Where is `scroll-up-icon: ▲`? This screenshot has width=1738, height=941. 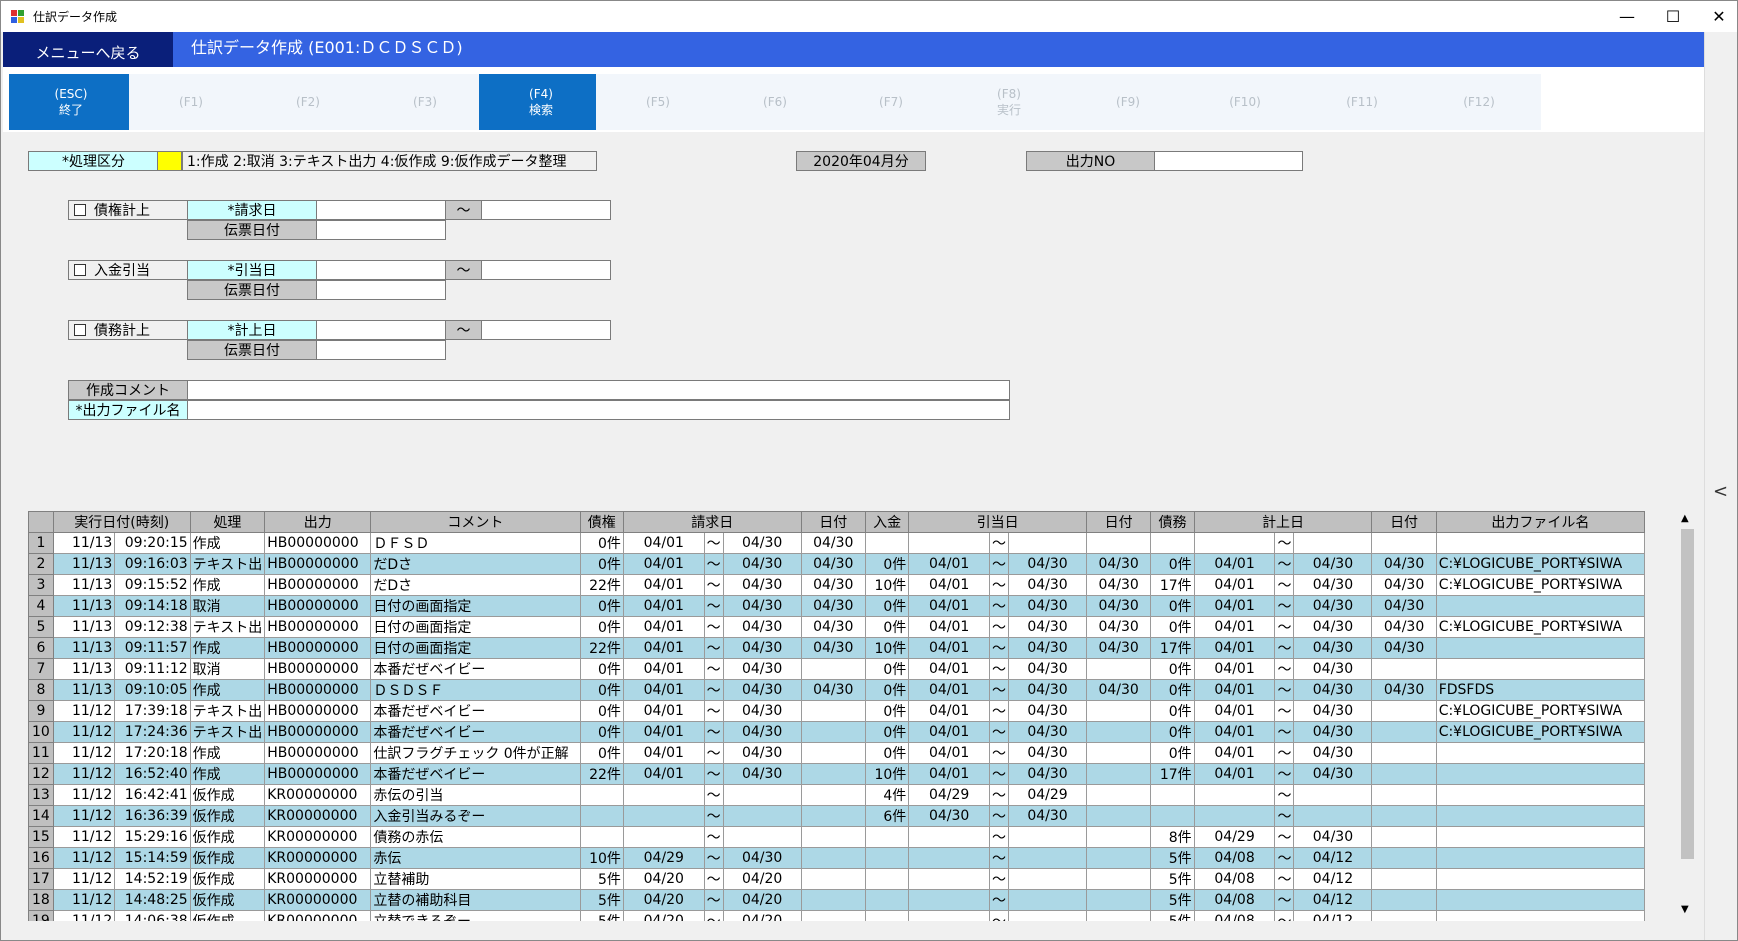 scroll-up-icon: ▲ is located at coordinates (1685, 518).